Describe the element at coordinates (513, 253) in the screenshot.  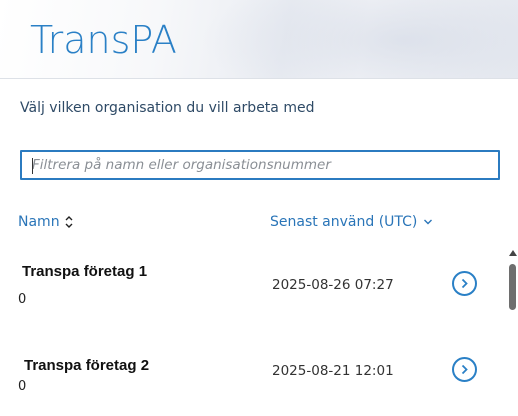
I see `scroll-up-arrow-icon` at that location.